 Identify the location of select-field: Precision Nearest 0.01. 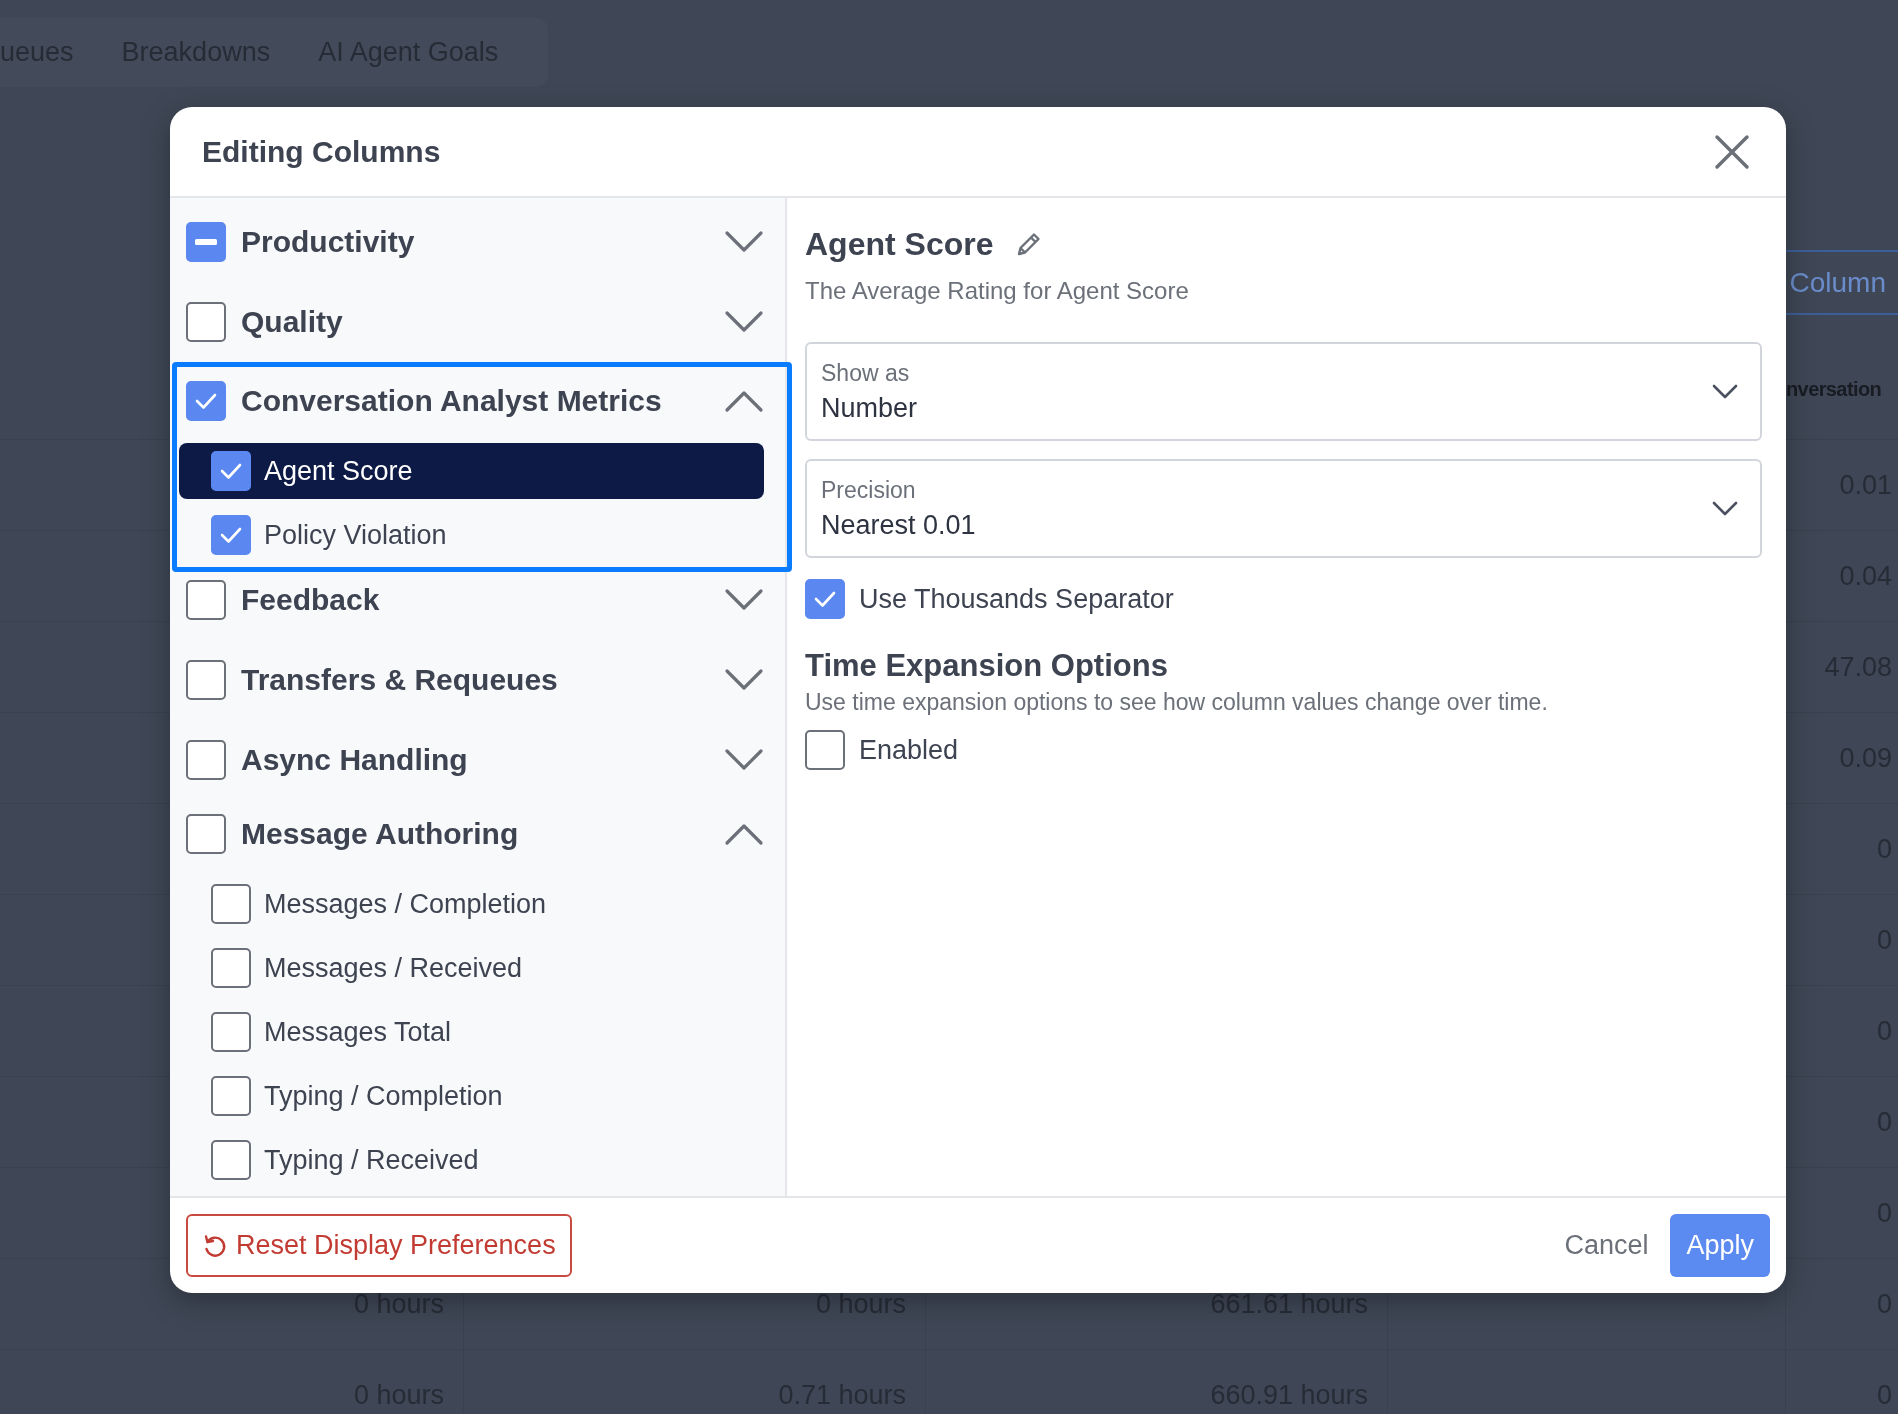
(1283, 508).